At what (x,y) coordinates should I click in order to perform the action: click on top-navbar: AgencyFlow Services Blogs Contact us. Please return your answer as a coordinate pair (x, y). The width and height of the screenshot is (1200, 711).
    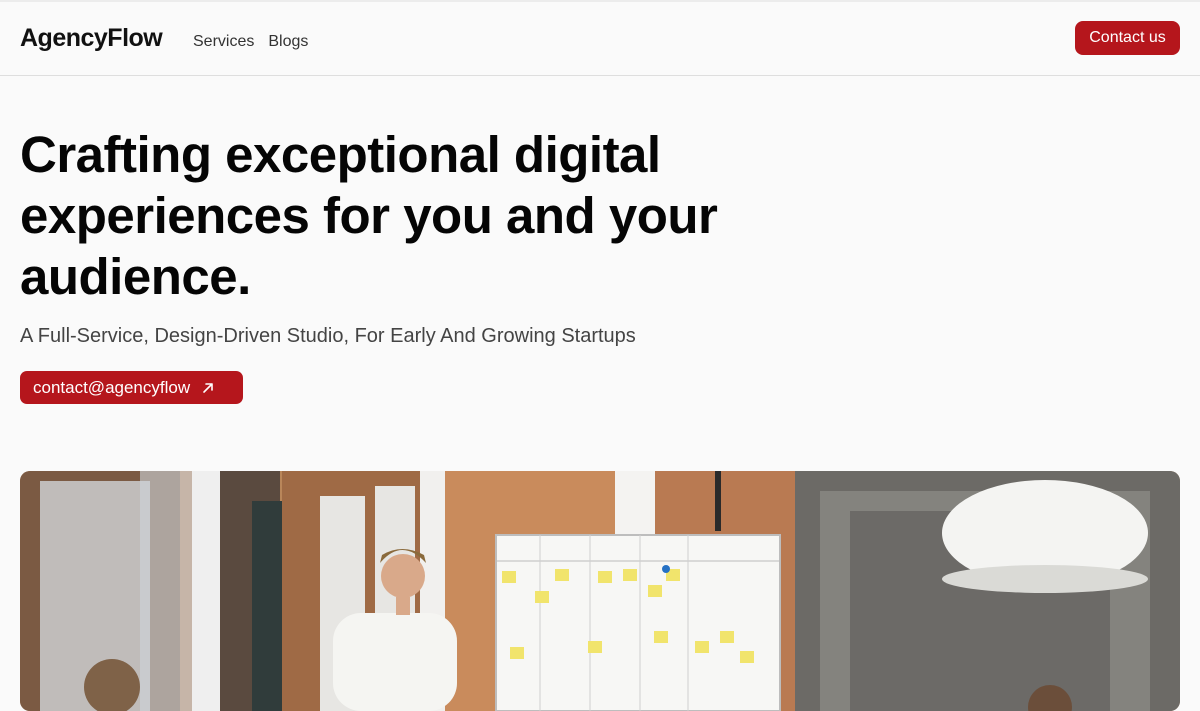
    Looking at the image, I should click on (600, 38).